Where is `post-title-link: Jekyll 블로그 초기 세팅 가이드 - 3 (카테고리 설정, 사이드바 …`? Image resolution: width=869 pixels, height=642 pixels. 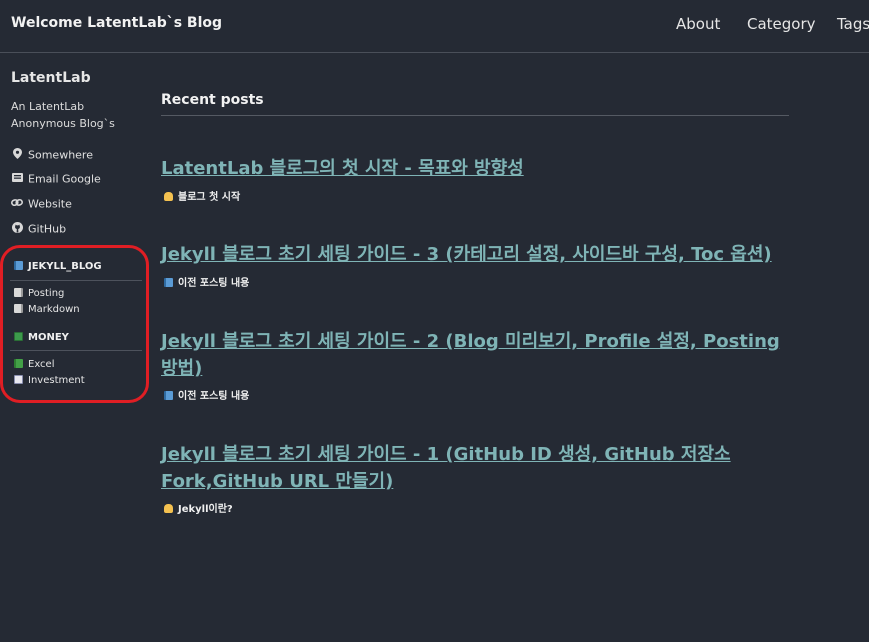
post-title-link: Jekyll 블로그 초기 세팅 가이드 - 3 (카테고리 설정, 사이드바 … is located at coordinates (471, 254).